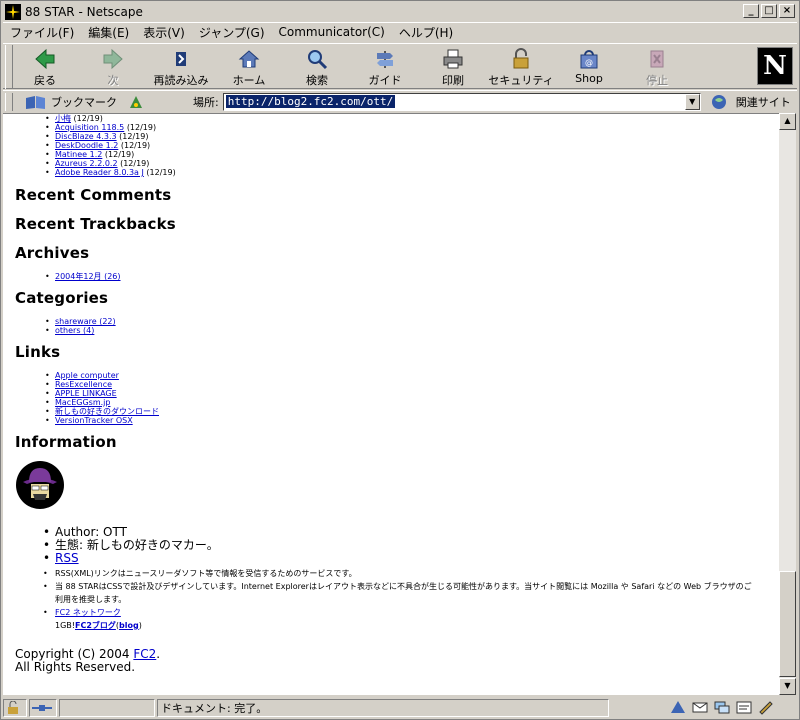  I want to click on scroll-thumb, so click(787, 624).